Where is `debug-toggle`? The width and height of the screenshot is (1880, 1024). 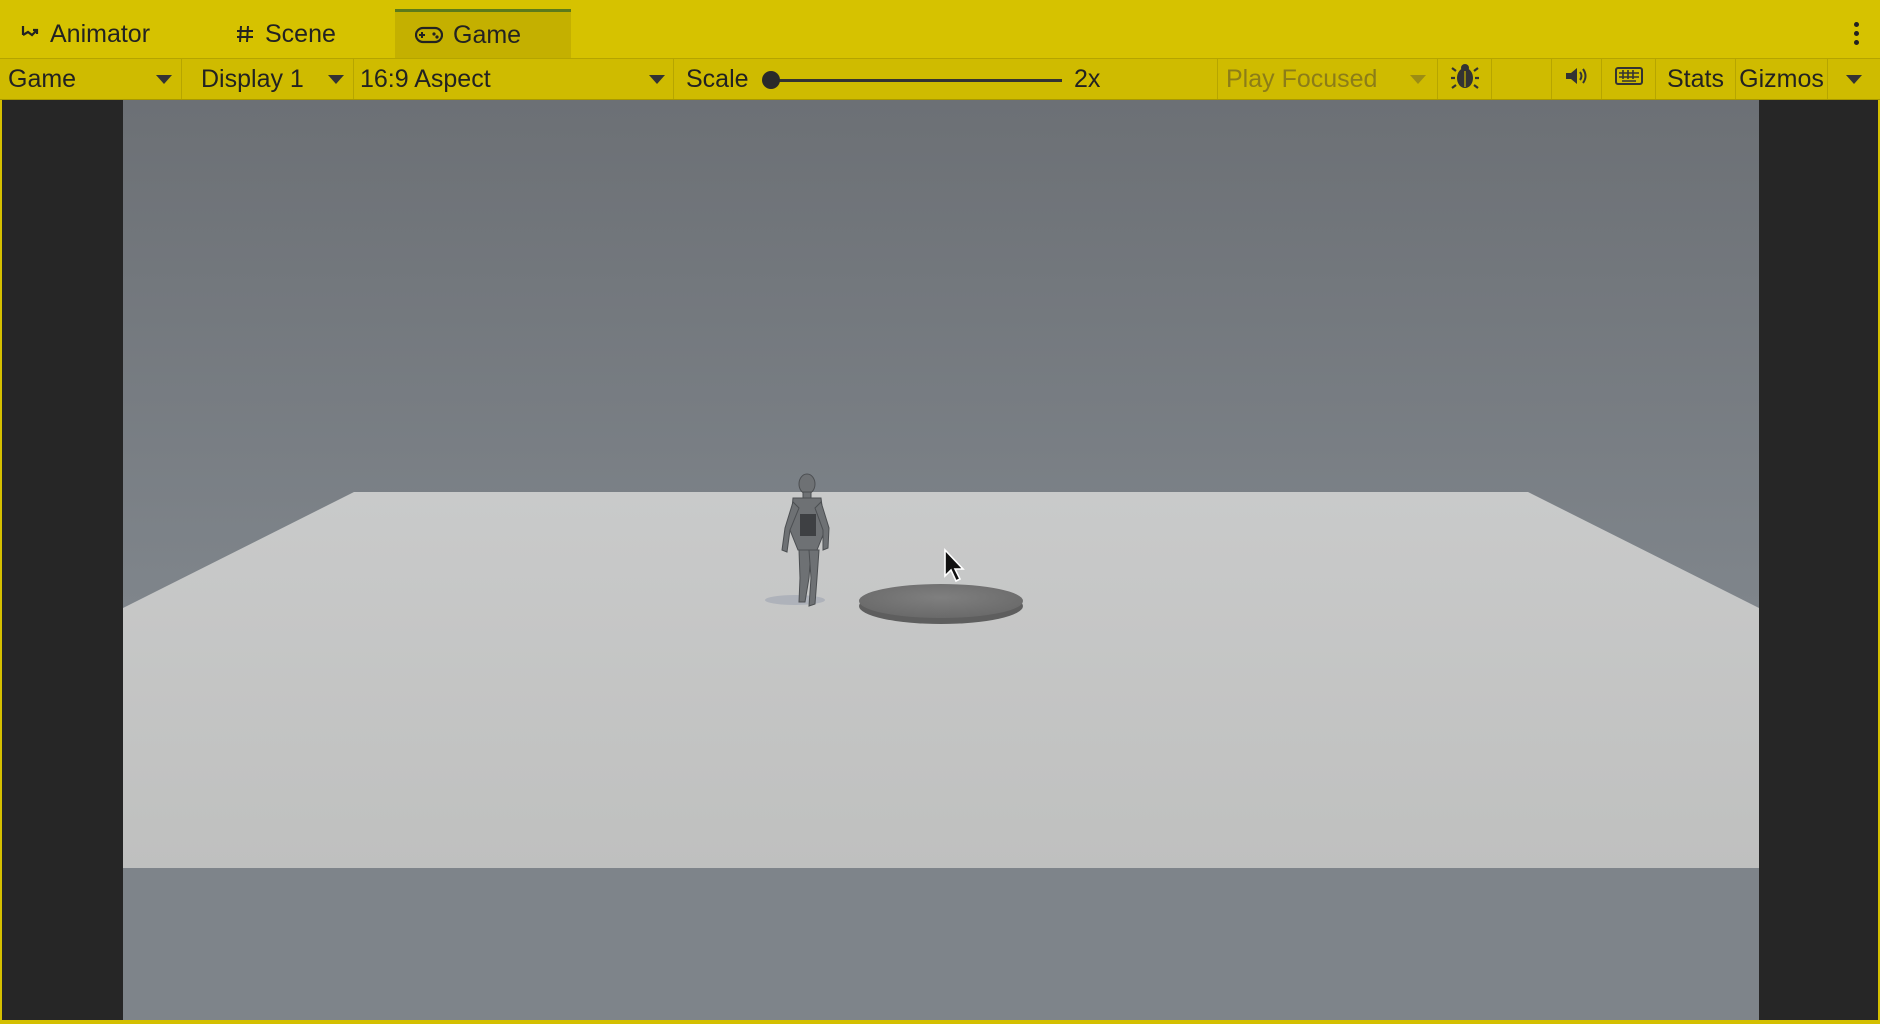
debug-toggle is located at coordinates (1465, 79).